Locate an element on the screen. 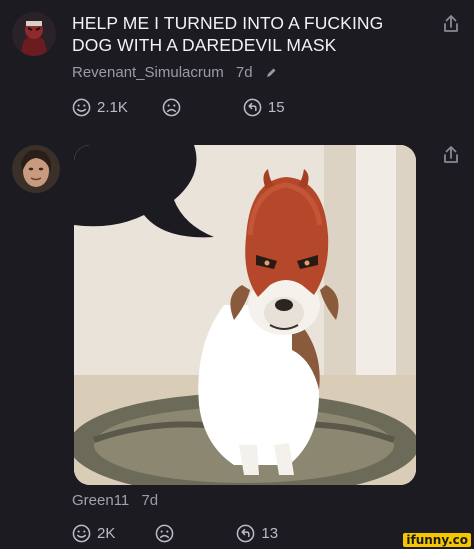 The image size is (474, 549). ifunny-brand: ifunny.co is located at coordinates (436, 540).